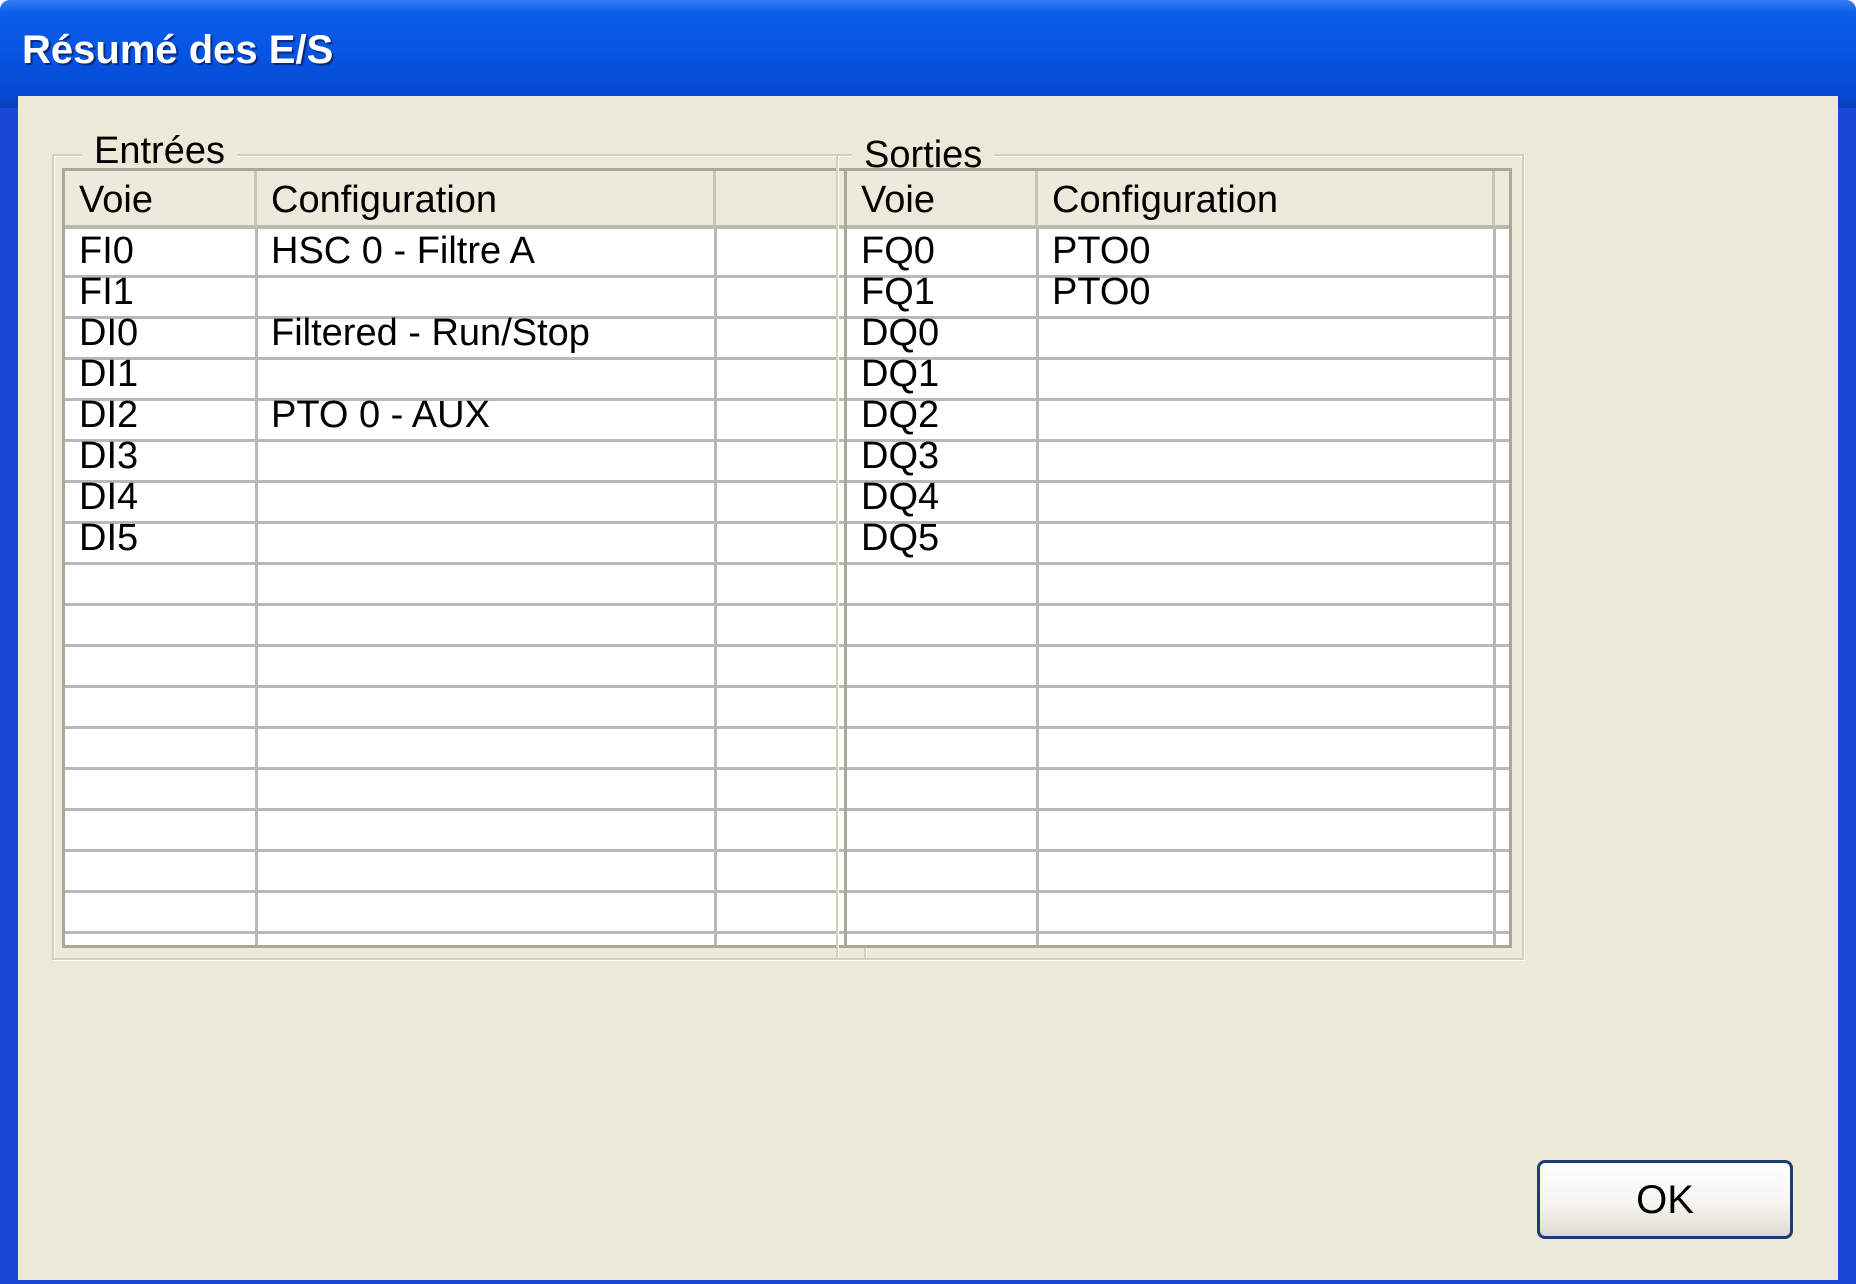 Image resolution: width=1856 pixels, height=1284 pixels. What do you see at coordinates (900, 538) in the screenshot?
I see `outputs-cell-voie: DQ5` at bounding box center [900, 538].